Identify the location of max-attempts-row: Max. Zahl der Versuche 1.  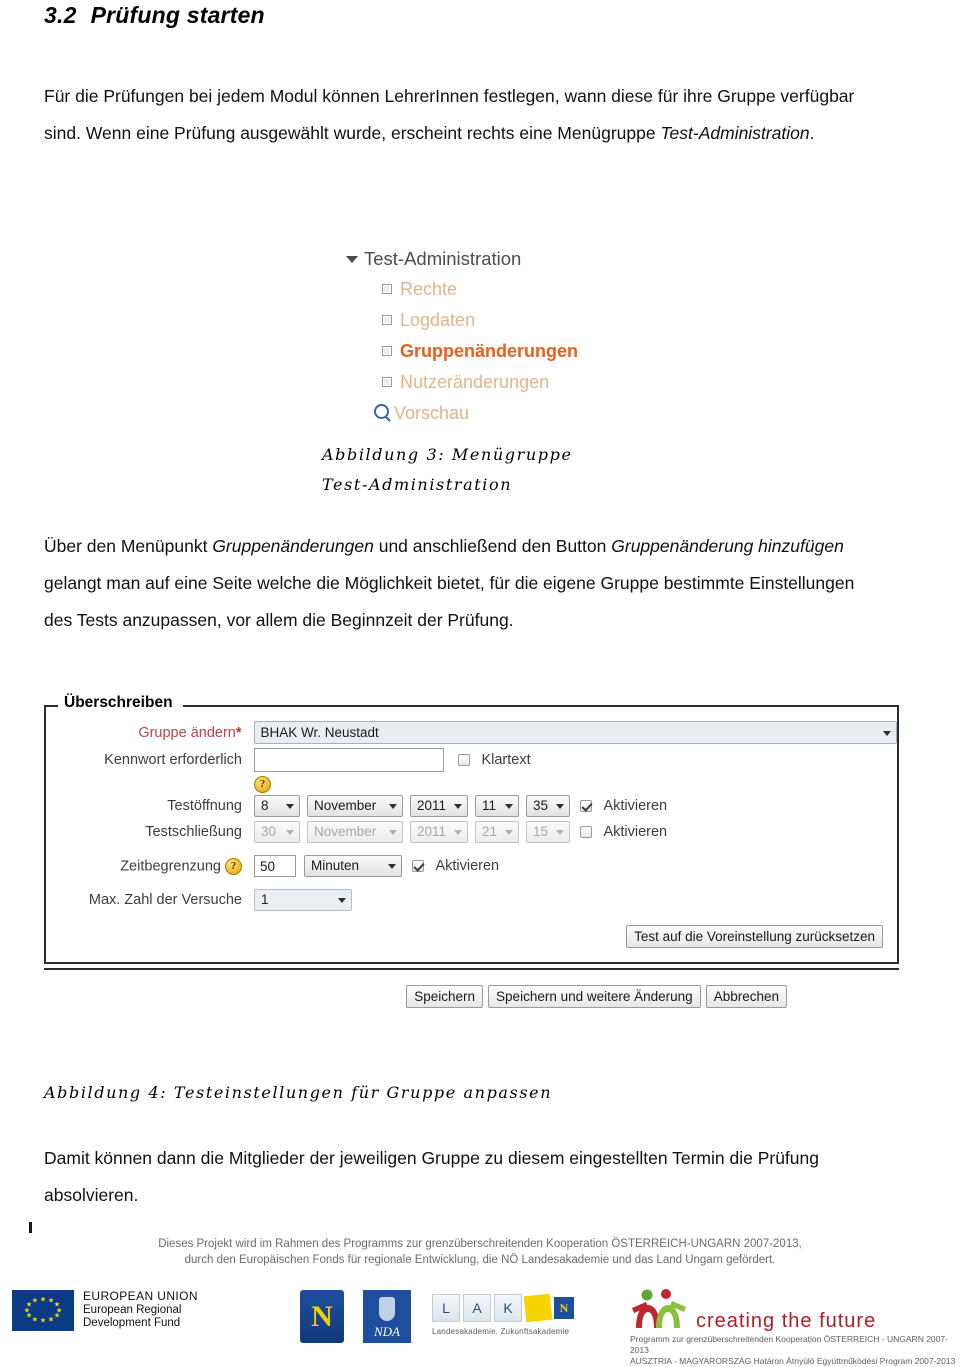
(471, 900).